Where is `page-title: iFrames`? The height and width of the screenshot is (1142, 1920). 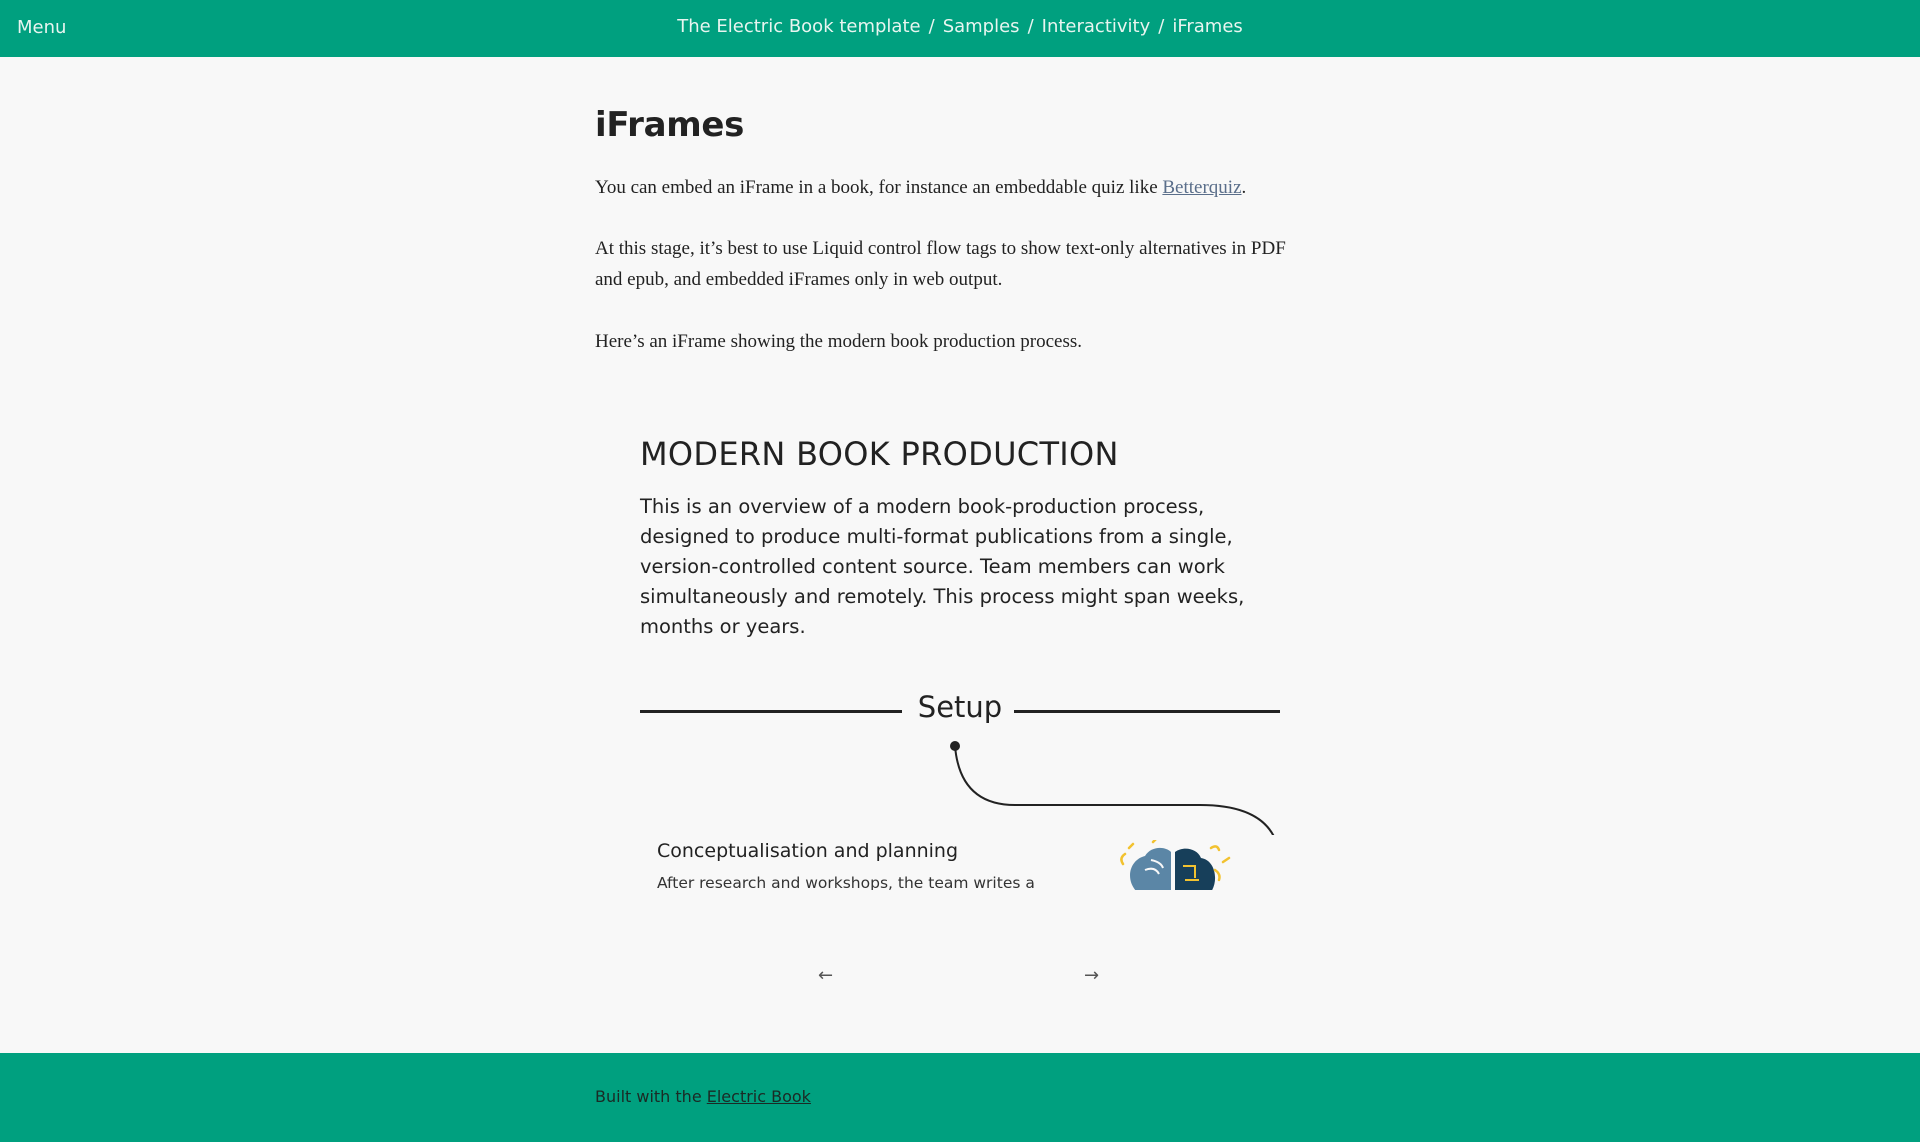 page-title: iFrames is located at coordinates (670, 125).